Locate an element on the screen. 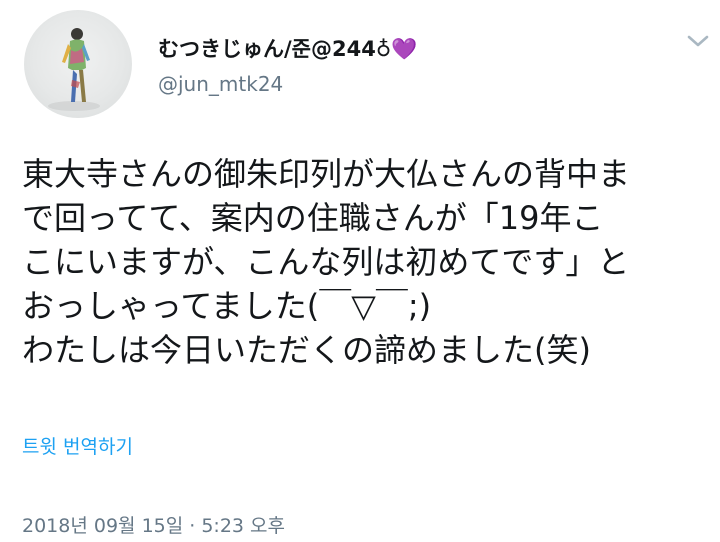  avatar is located at coordinates (78, 64).